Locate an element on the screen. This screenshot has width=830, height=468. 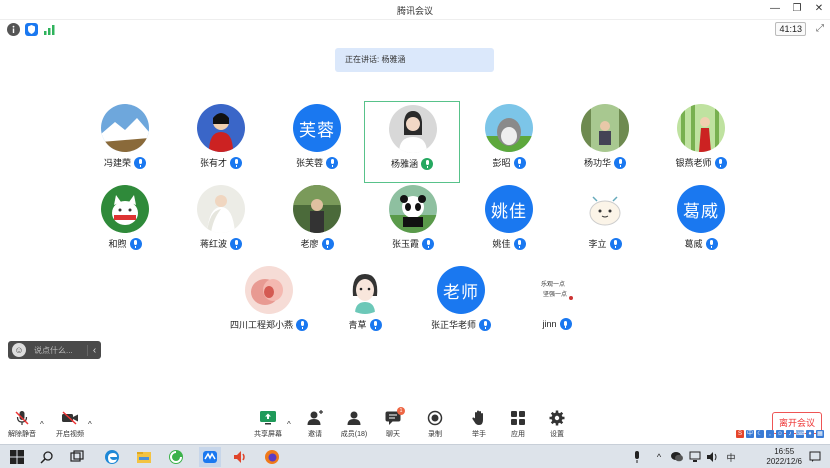
tray-mic-icon is located at coordinates (637, 457).